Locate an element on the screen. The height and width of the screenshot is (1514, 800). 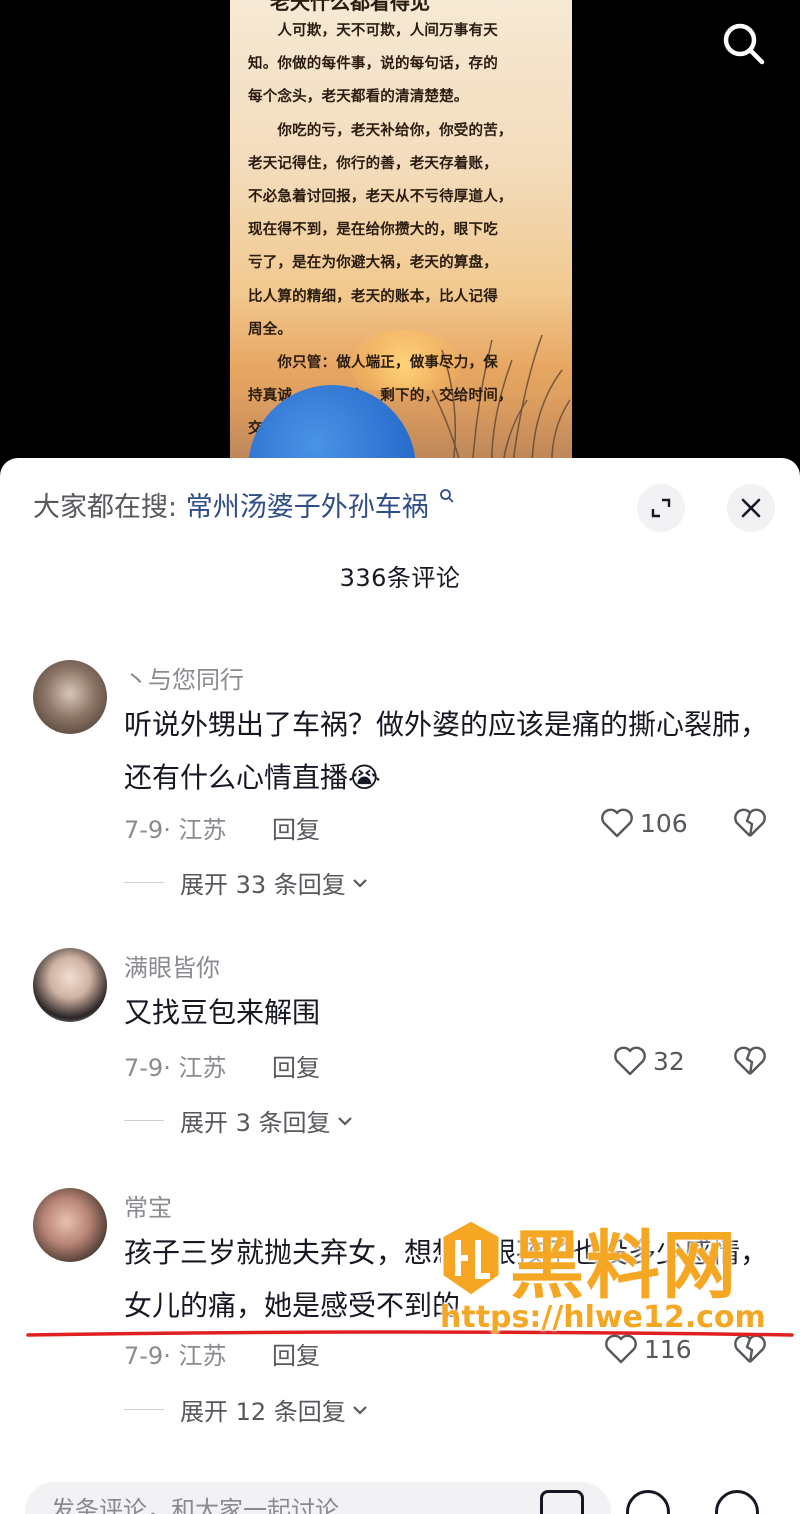
comment-input: 发条评论，和大家一起讨论 is located at coordinates (318, 1498).